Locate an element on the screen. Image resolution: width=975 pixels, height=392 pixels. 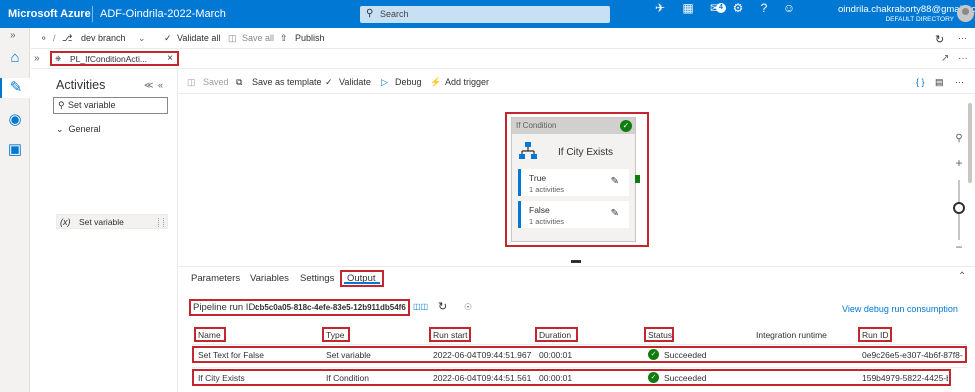
copy-icon: ◫◫ is located at coordinates (420, 306).